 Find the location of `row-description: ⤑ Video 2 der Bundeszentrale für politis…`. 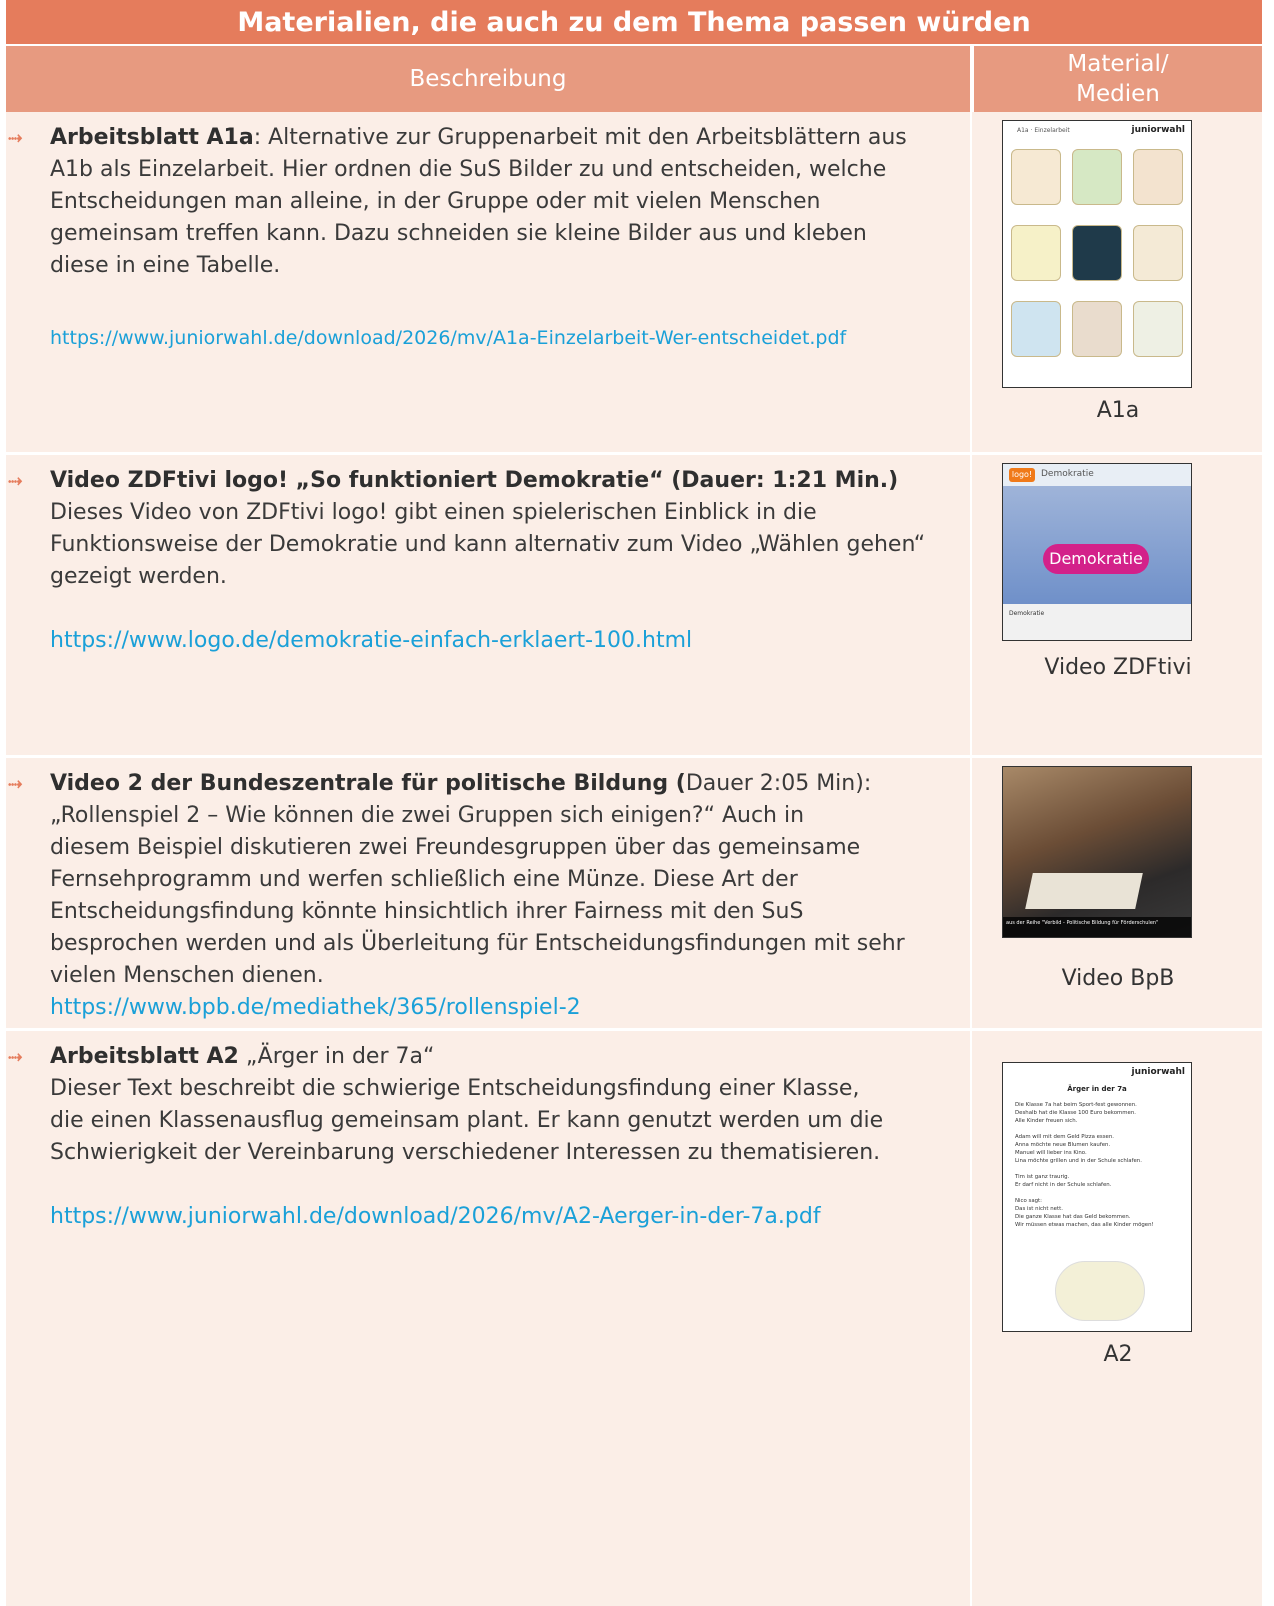

row-description: ⤑ Video 2 der Bundeszentrale für politis… is located at coordinates (489, 893).